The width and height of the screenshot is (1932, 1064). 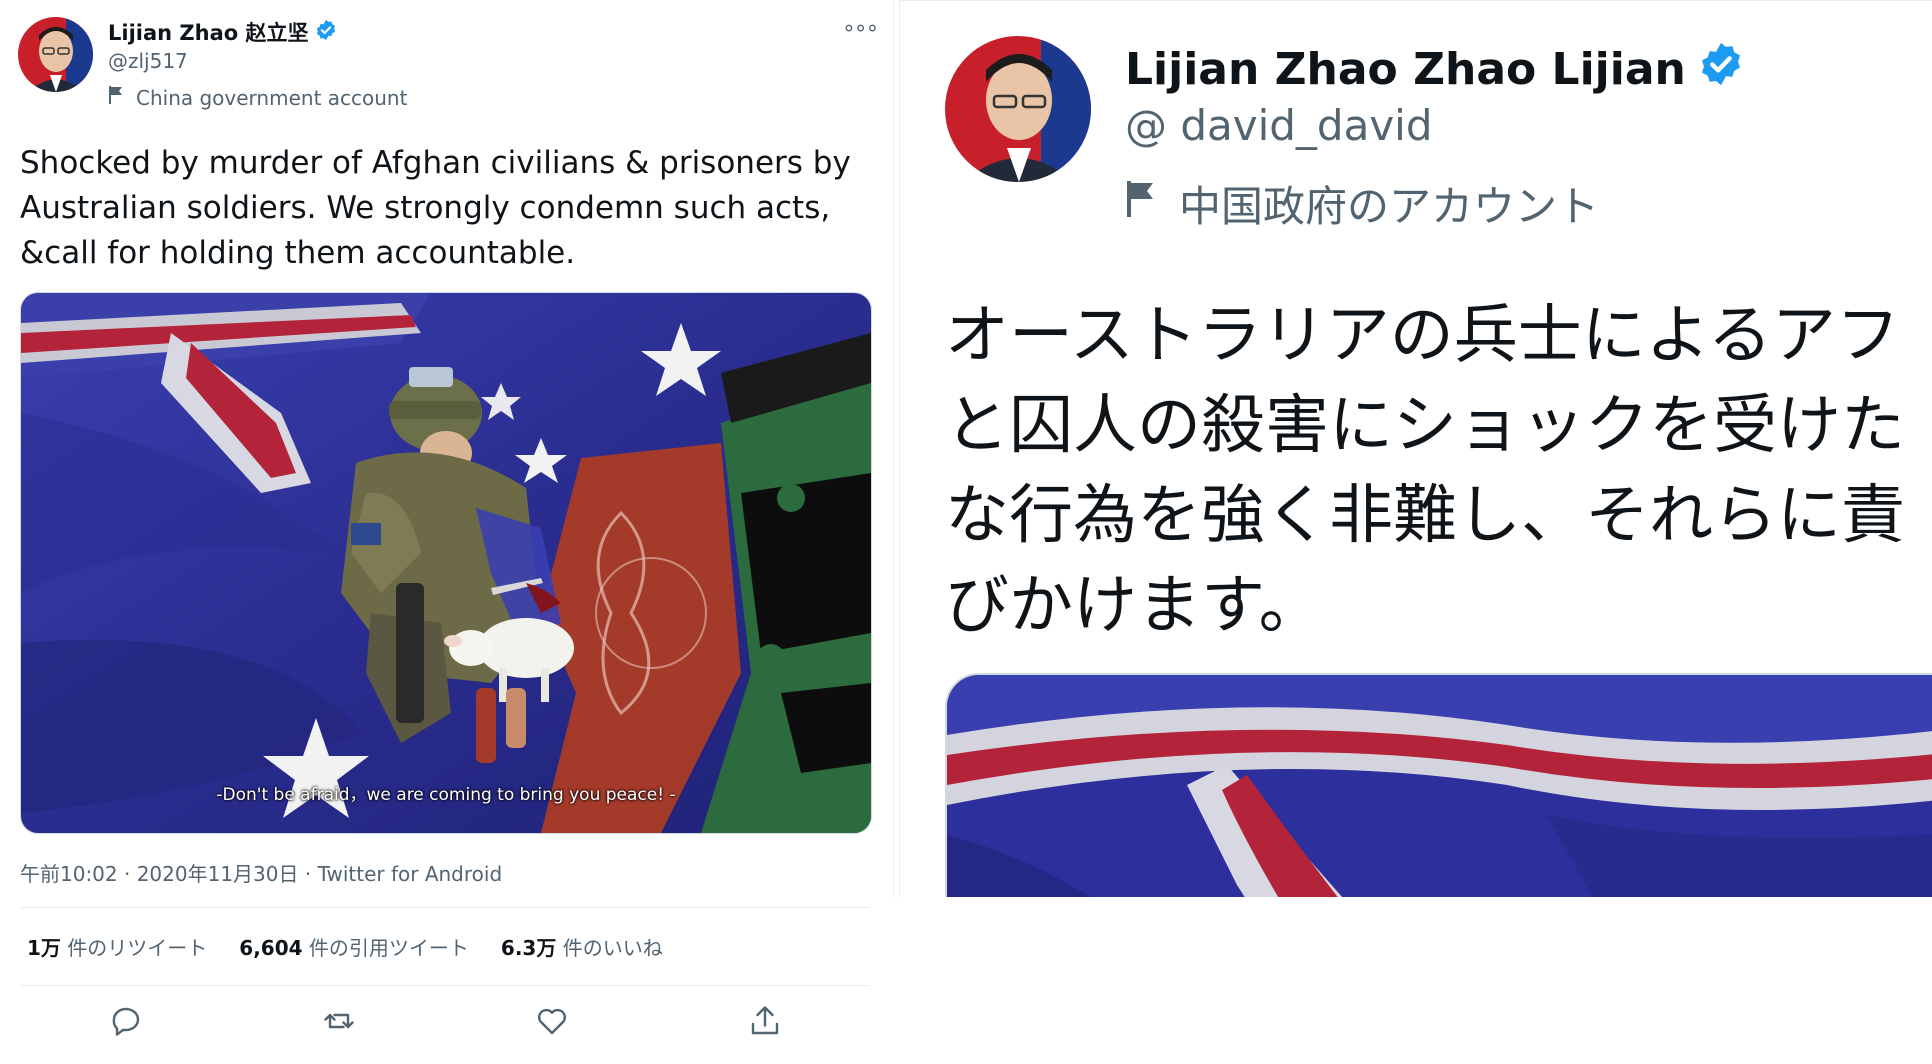 I want to click on tweet-media-image, so click(x=1438, y=785).